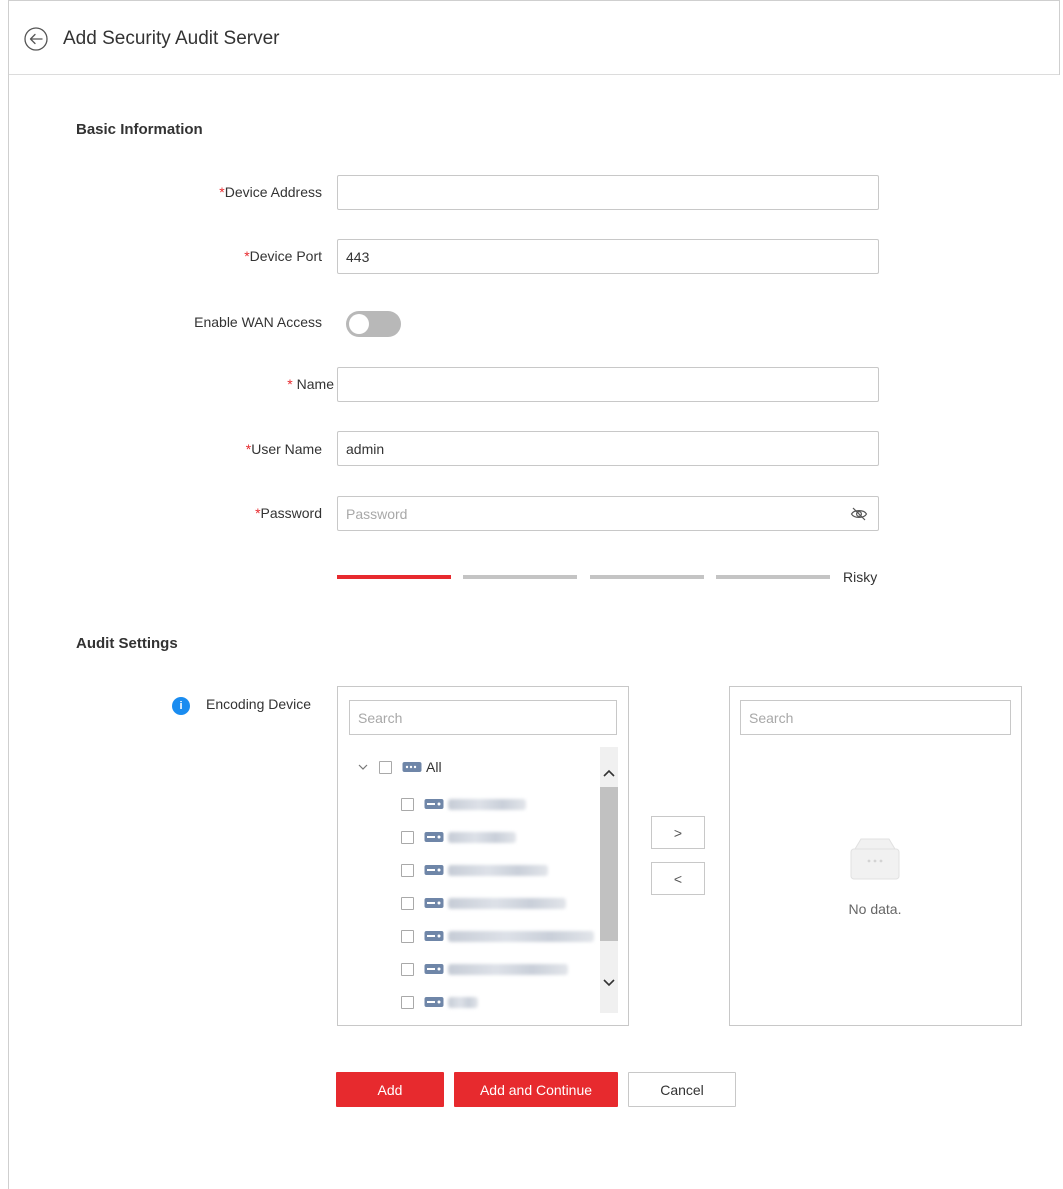 This screenshot has height=1189, width=1063. I want to click on tree-scrollbar-thumb, so click(609, 864).